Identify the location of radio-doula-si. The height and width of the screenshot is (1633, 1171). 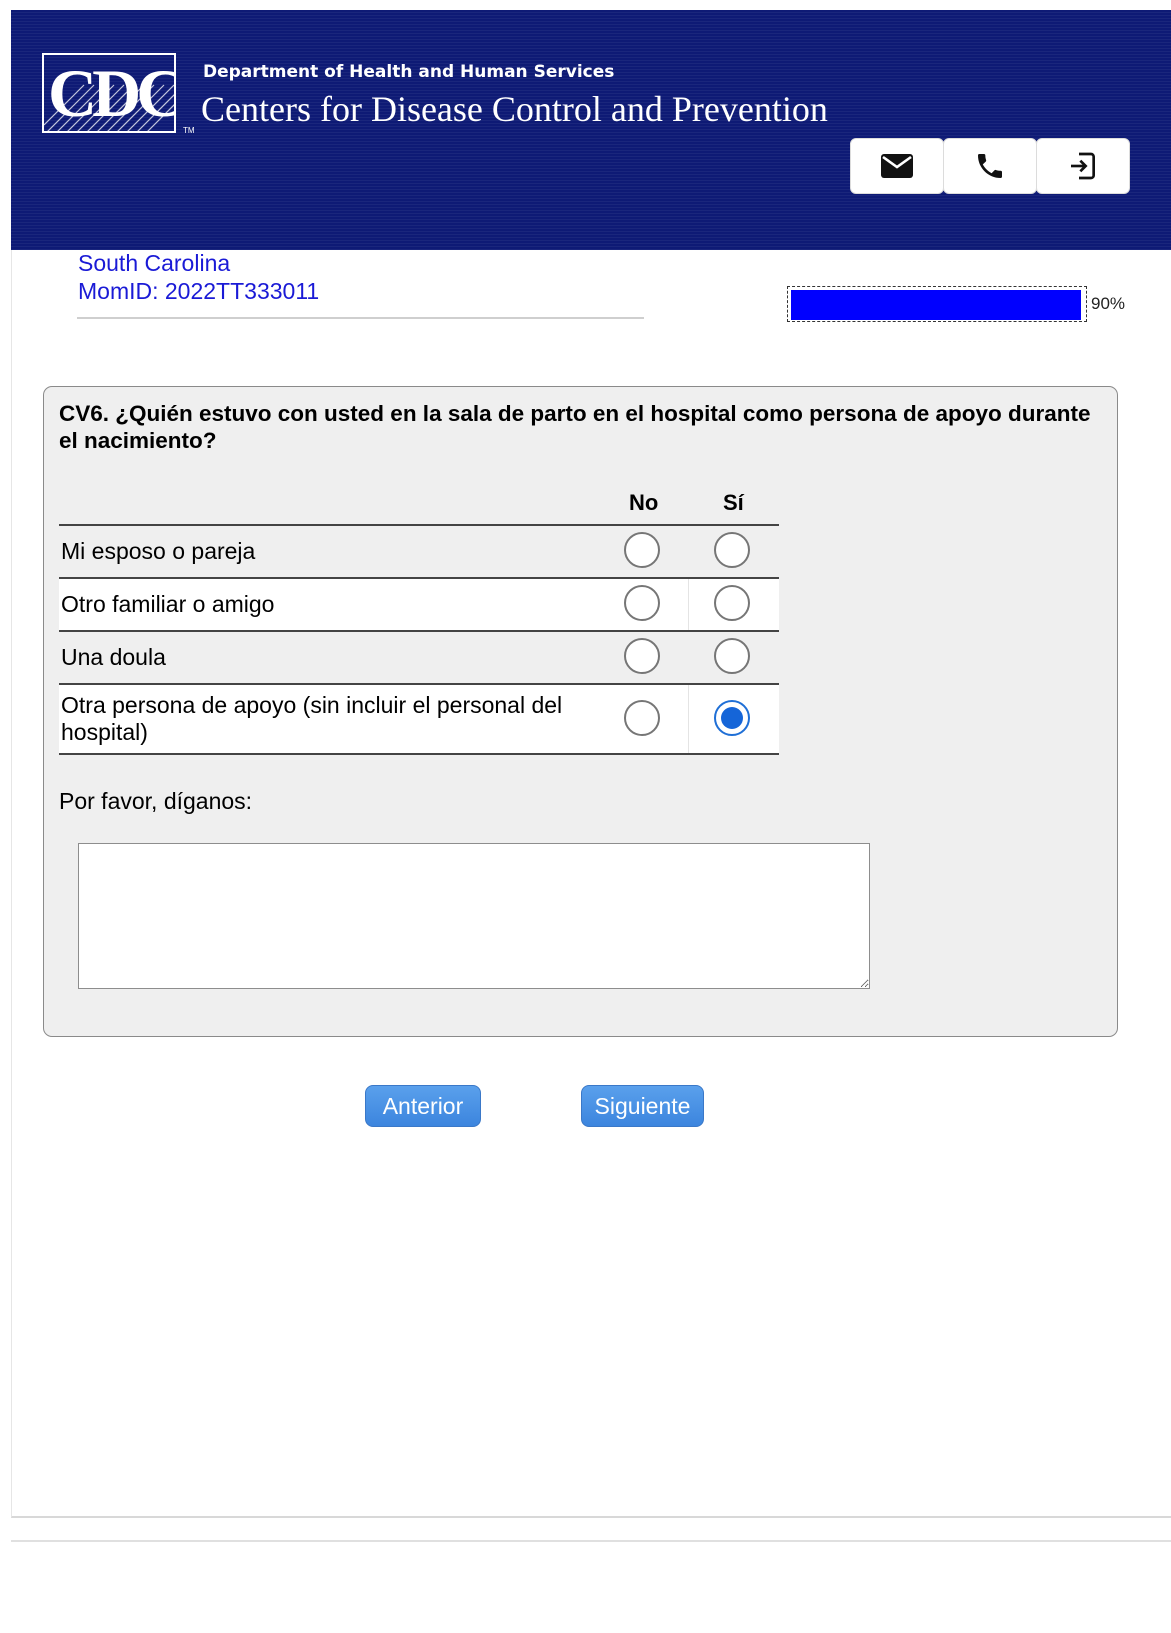
(732, 656).